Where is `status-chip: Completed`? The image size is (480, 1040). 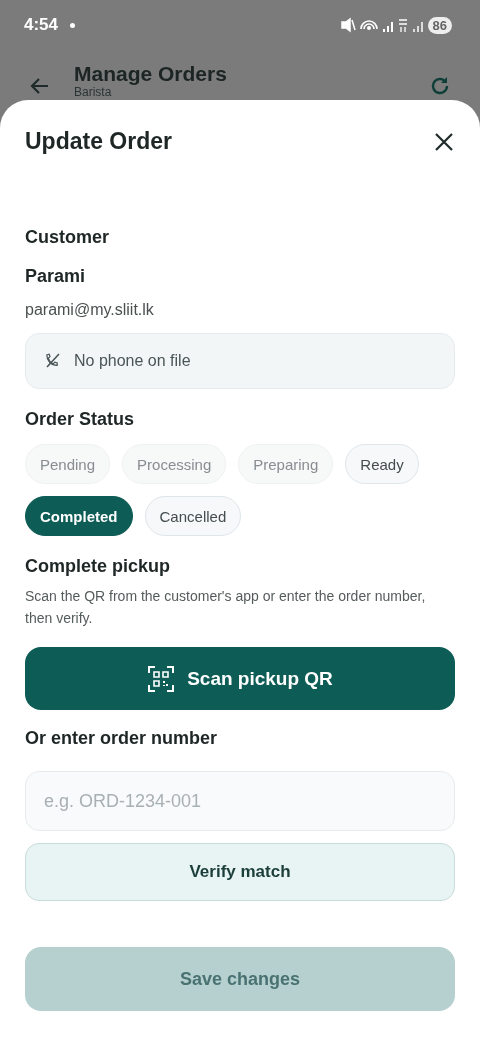
status-chip: Completed is located at coordinates (79, 516).